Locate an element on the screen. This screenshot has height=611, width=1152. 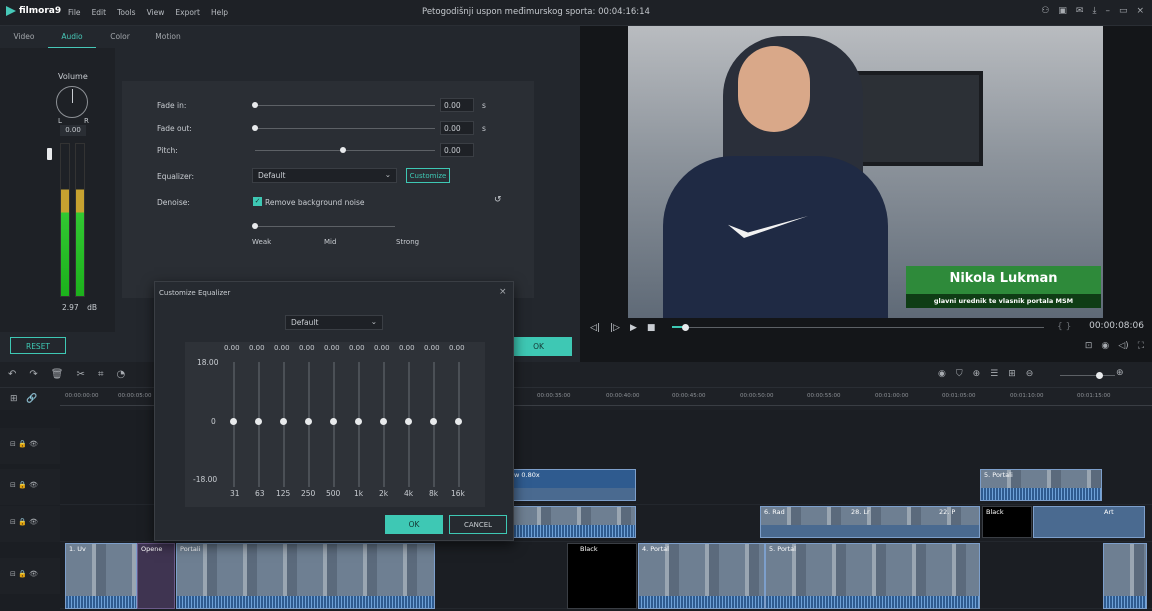
save-icon: ▣ is located at coordinates (1062, 11).